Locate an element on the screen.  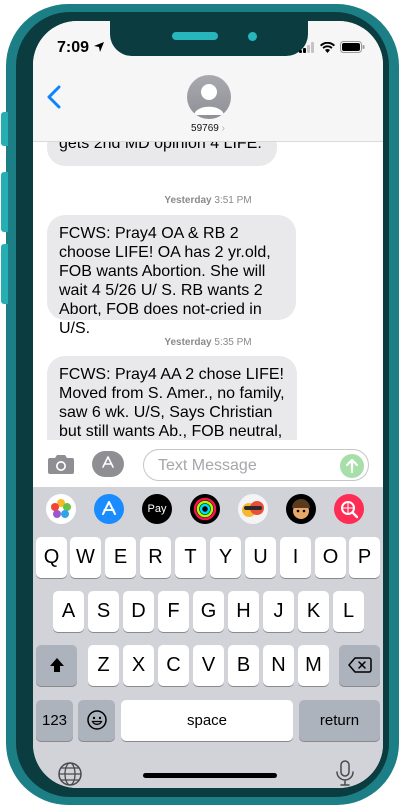
back-button is located at coordinates (54, 100).